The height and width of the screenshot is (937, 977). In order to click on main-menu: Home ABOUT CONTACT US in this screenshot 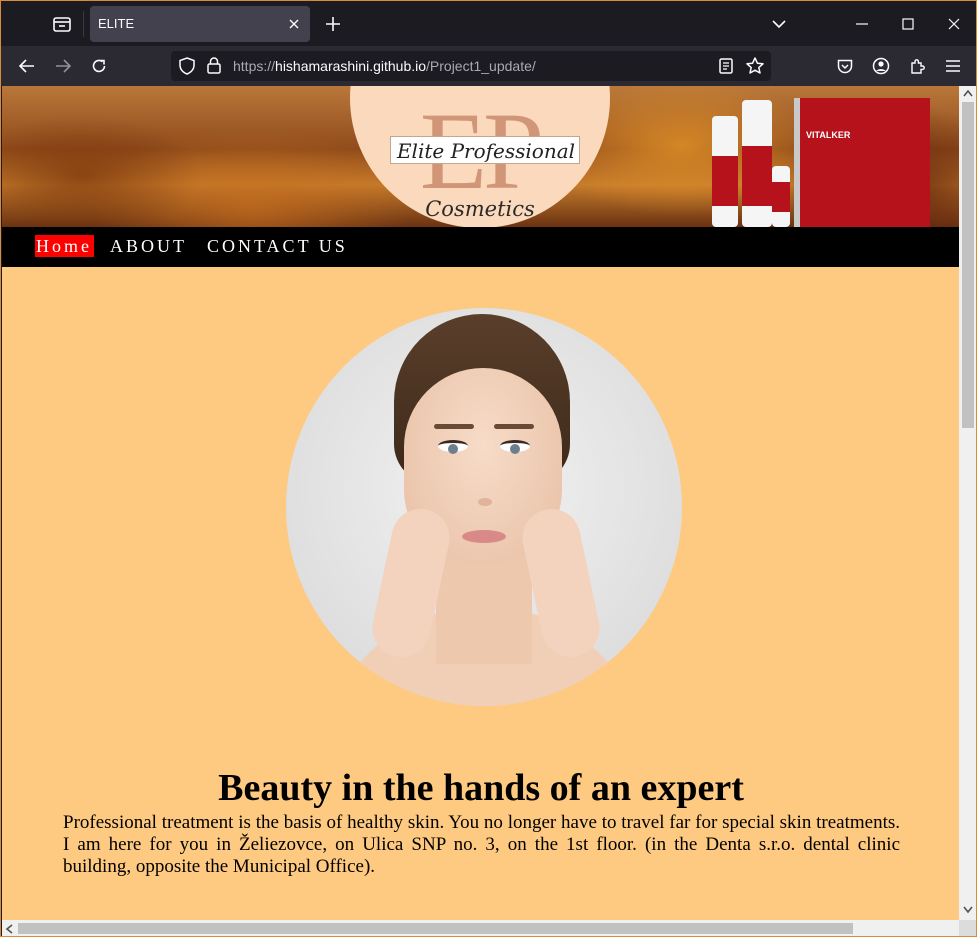, I will do `click(481, 247)`.